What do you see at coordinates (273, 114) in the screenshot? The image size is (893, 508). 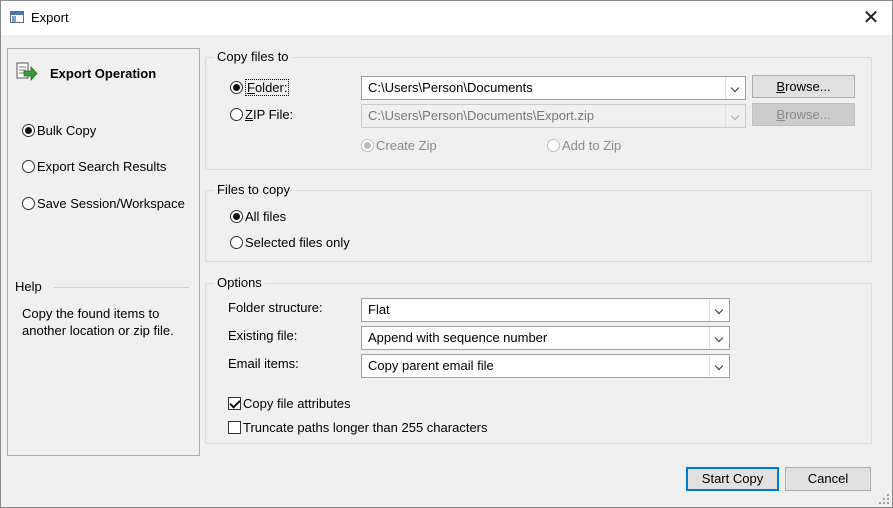 I see `zip-label-rest: IP File:` at bounding box center [273, 114].